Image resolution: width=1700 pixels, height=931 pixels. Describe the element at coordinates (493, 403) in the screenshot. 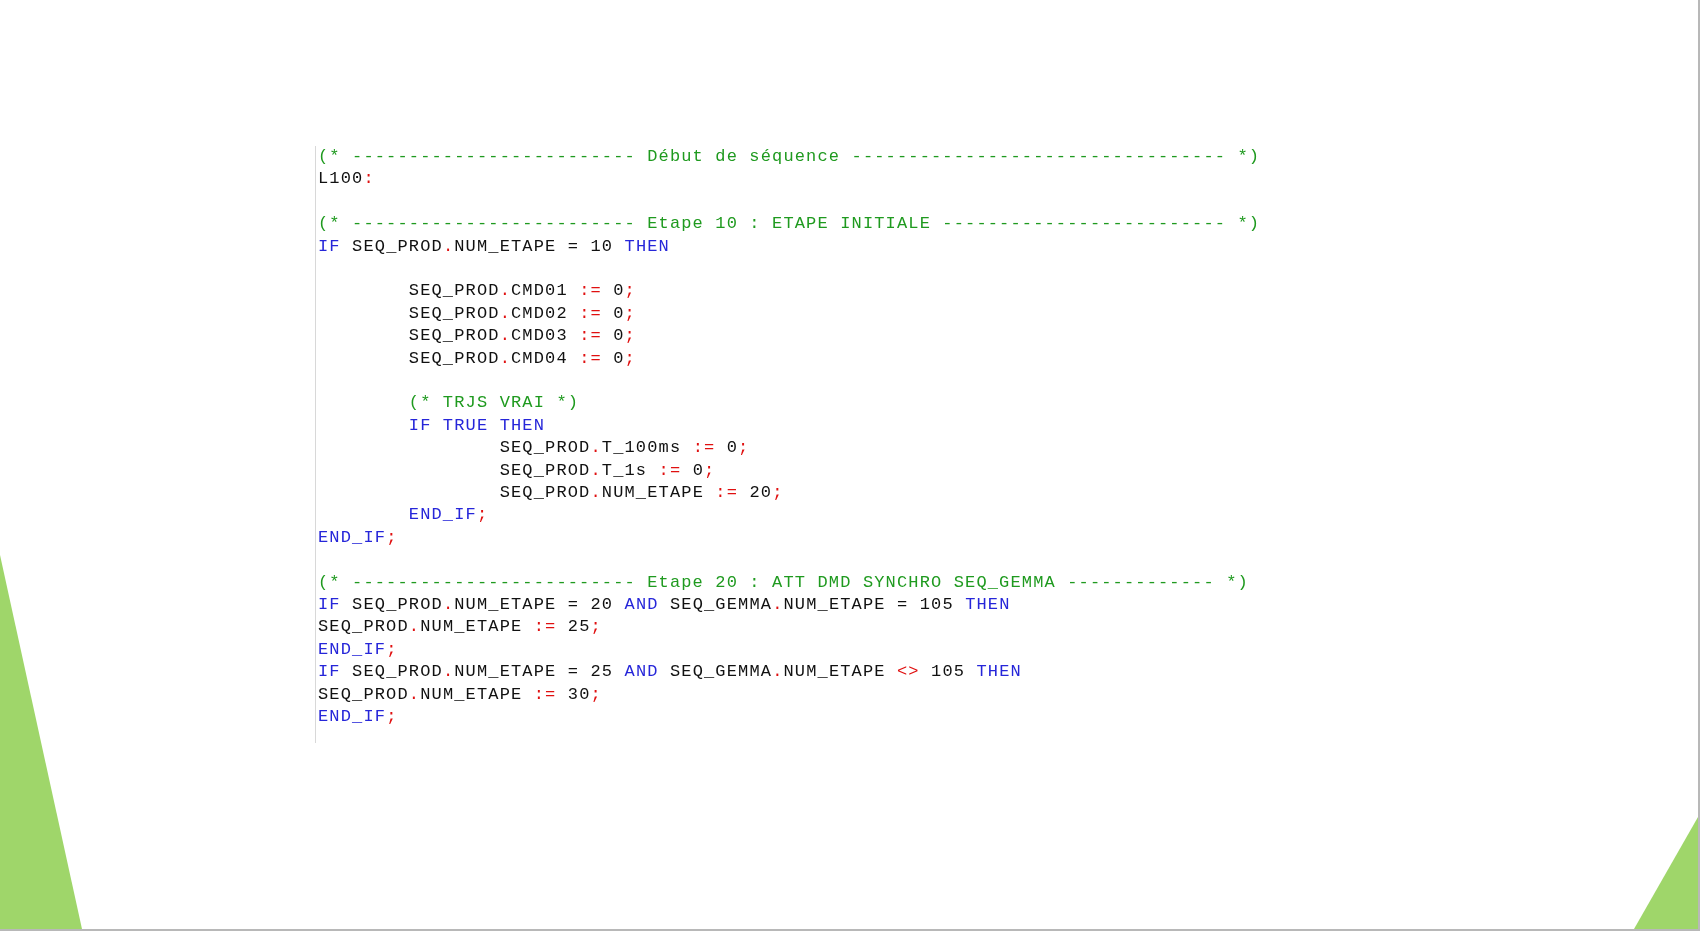

I see `code-line: (* TRJS VRAI *)` at that location.